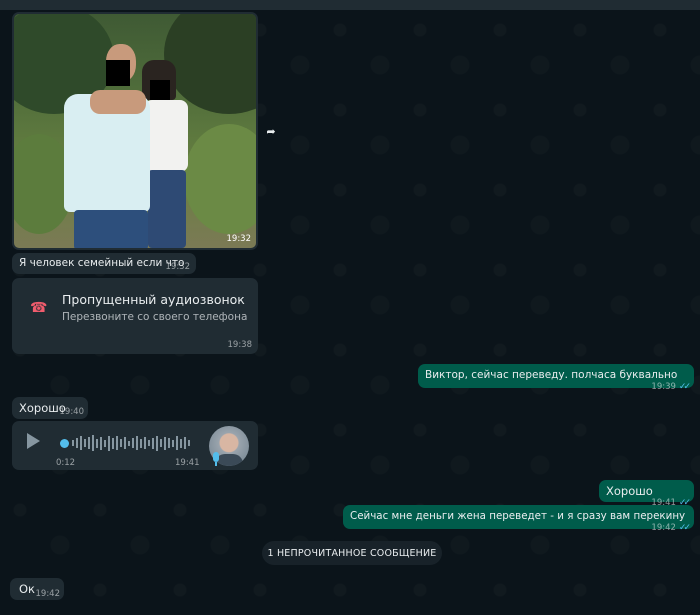 The height and width of the screenshot is (615, 700). I want to click on voice-message: 0:12 19:41, so click(135, 445).